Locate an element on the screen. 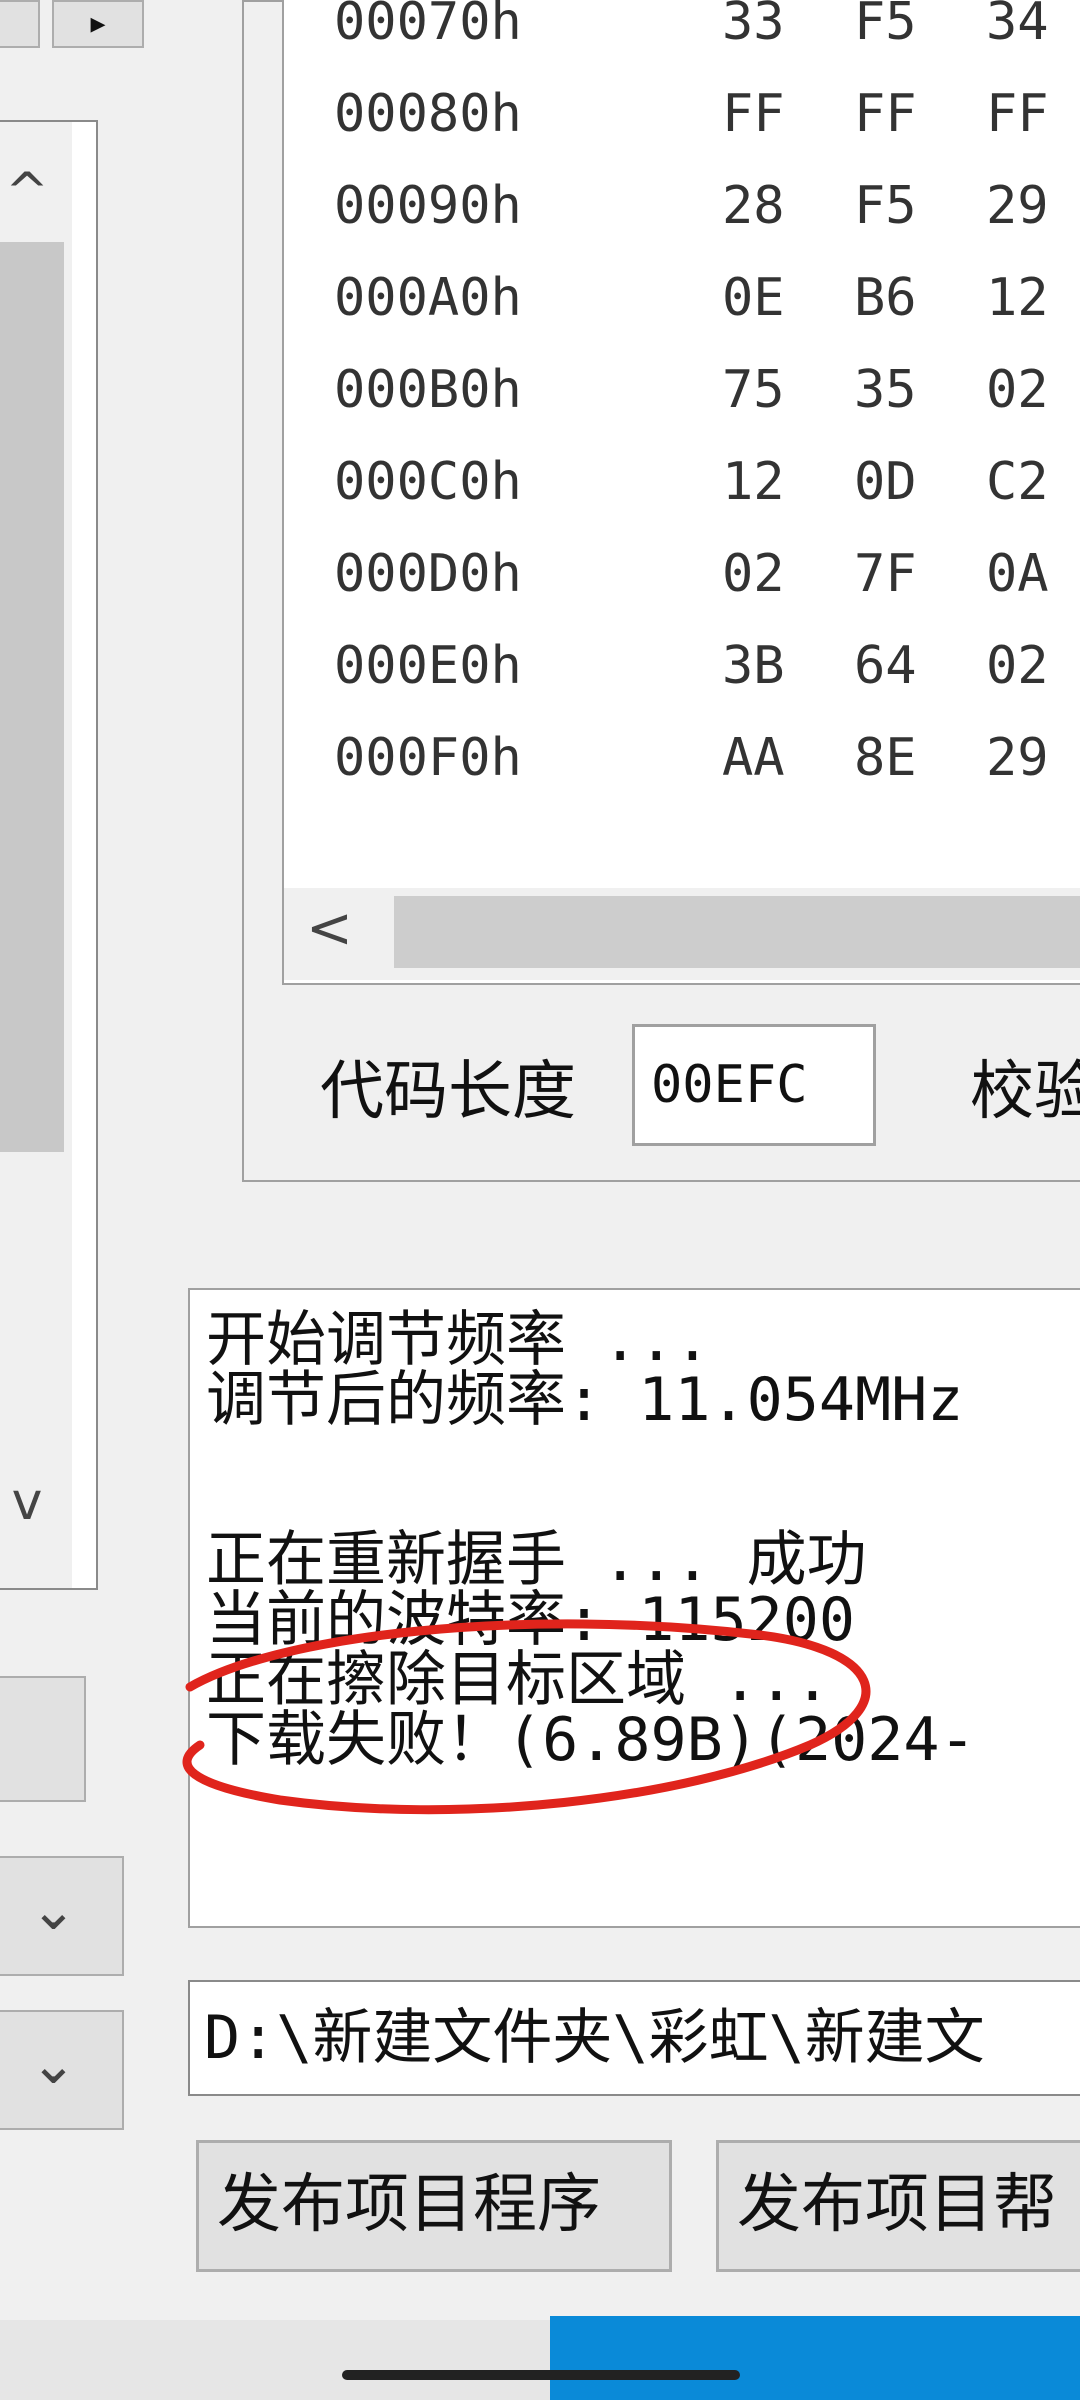 Image resolution: width=1080 pixels, height=2400 pixels. hex-address: 00070h is located at coordinates (428, 26).